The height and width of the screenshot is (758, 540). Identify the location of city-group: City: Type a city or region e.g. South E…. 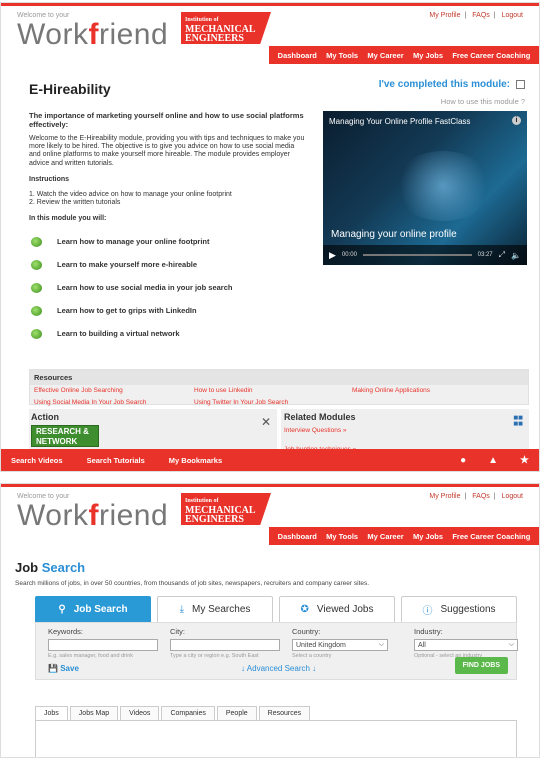
(225, 643).